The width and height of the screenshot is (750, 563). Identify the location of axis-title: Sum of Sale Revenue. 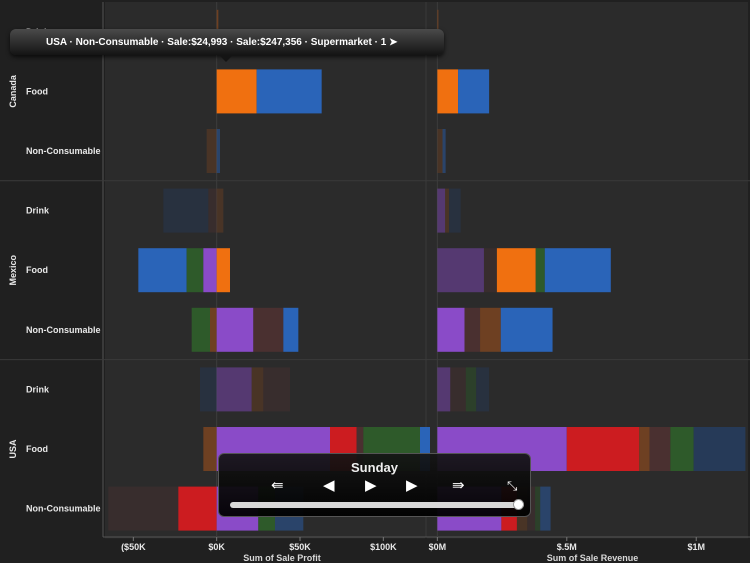
(593, 558).